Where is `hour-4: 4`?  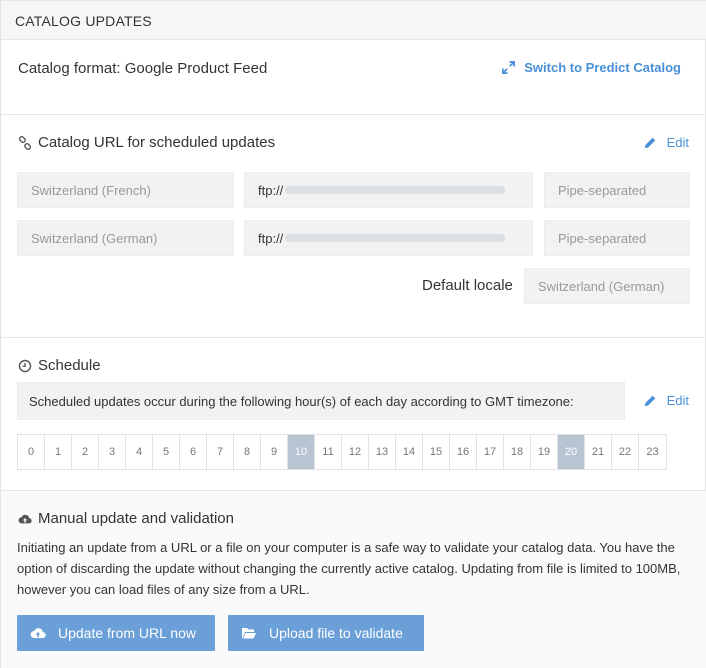
hour-4: 4 is located at coordinates (139, 452).